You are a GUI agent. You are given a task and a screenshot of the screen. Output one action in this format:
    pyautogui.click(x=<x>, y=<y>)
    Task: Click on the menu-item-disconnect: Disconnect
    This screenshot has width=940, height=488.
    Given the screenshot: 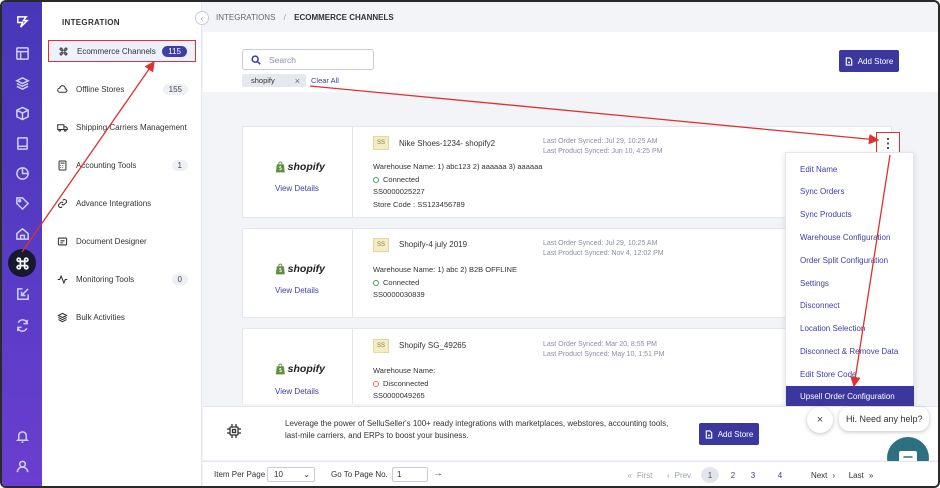 What is the action you would take?
    pyautogui.click(x=850, y=305)
    